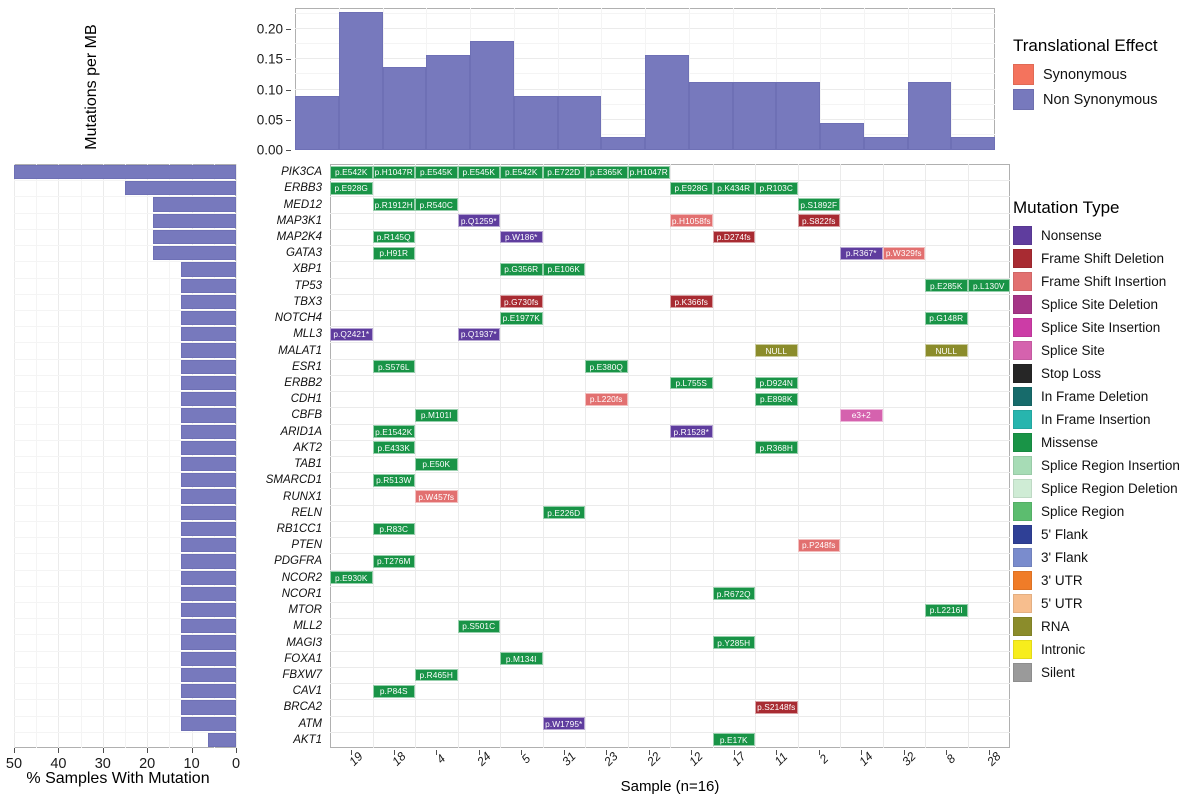  I want to click on mutation-cell: p.E433K, so click(393, 448).